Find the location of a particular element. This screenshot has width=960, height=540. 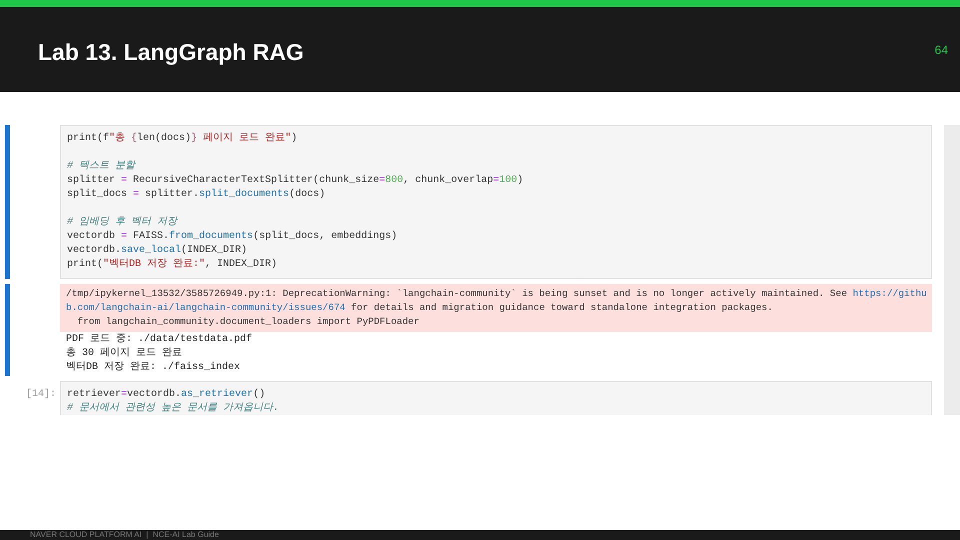

code-line: # 임베딩 후 벡터 저장 is located at coordinates (122, 223).